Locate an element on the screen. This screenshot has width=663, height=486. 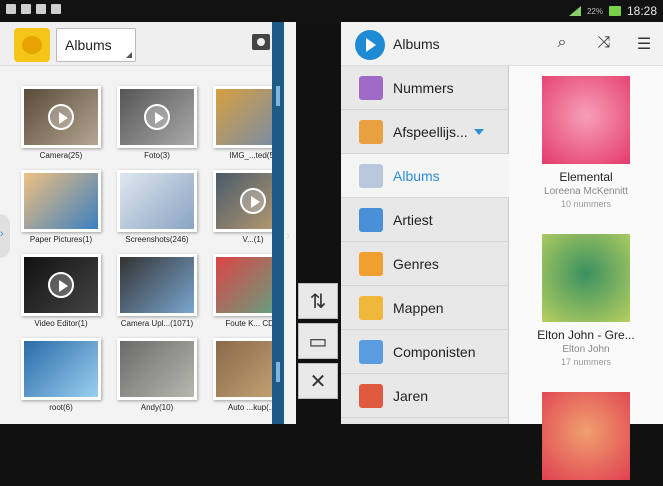
search-icon: ⌕ is located at coordinates (562, 43).